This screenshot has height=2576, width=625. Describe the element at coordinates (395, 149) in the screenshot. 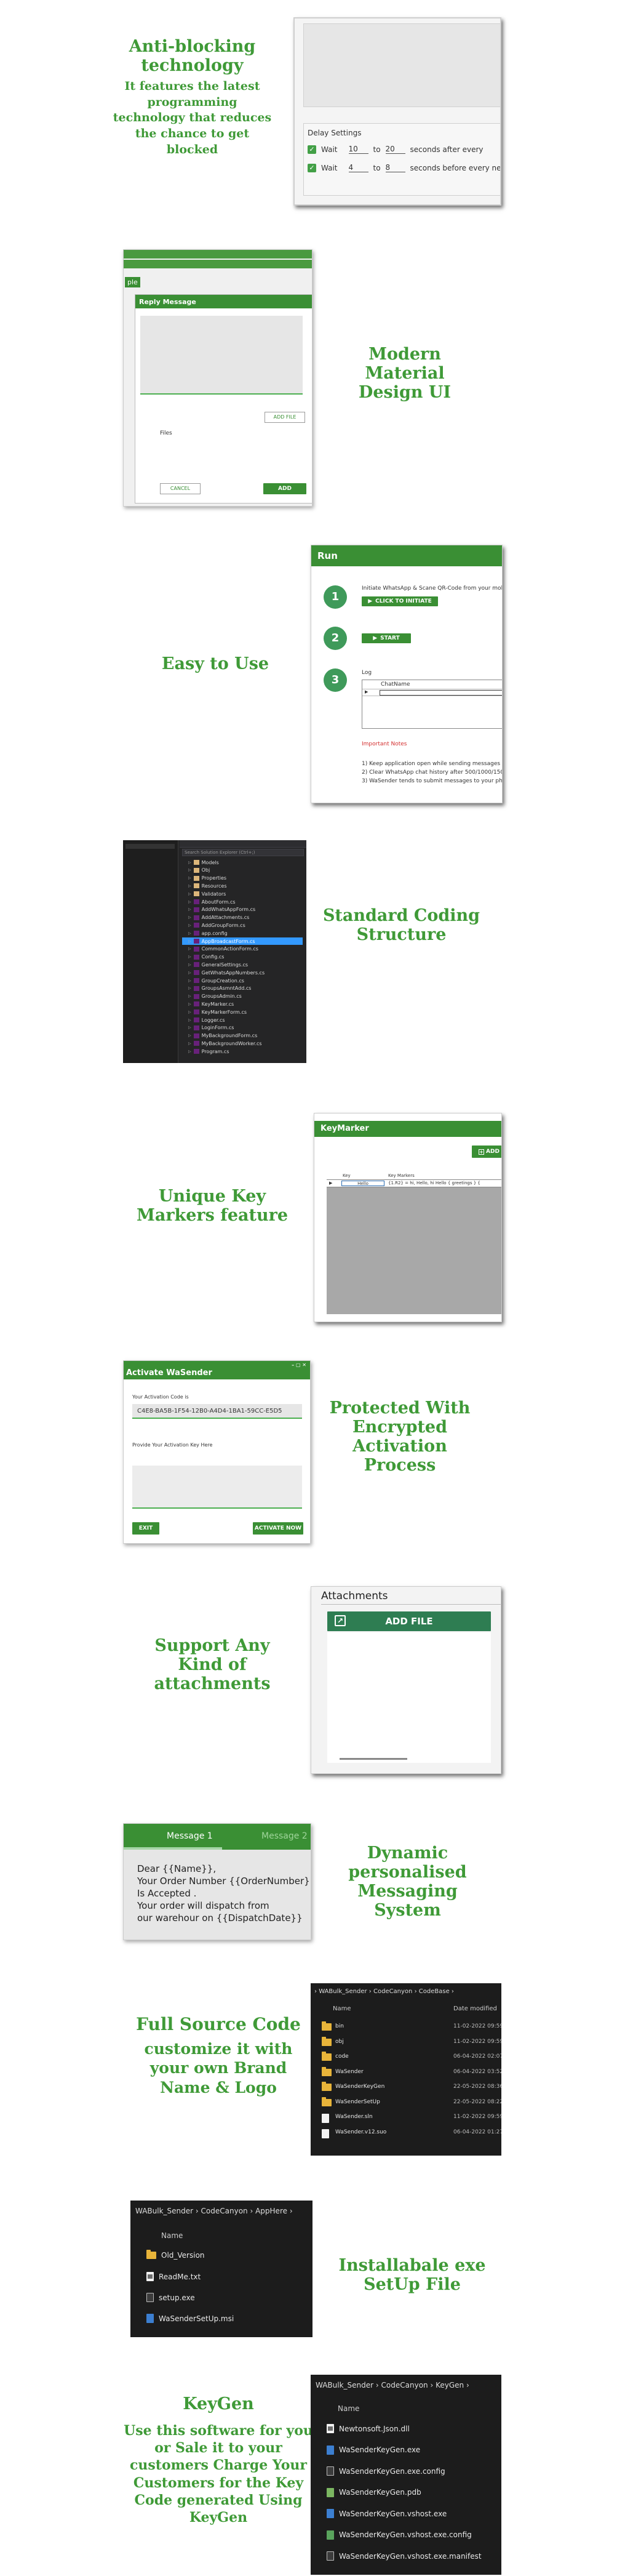

I see `delay-row-1-to-input: 20` at that location.